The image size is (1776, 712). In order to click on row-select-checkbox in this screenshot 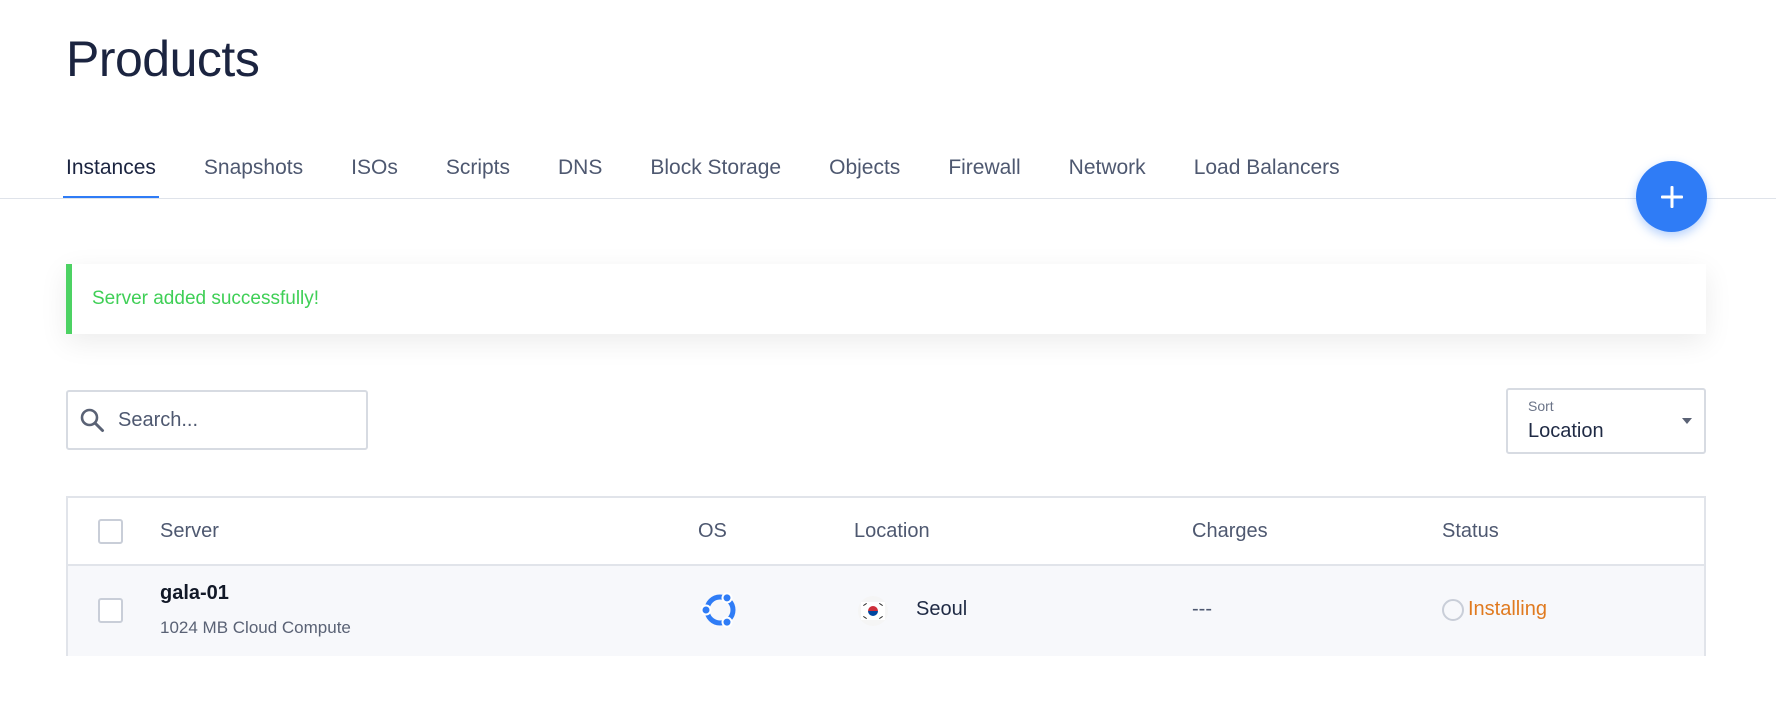, I will do `click(110, 610)`.